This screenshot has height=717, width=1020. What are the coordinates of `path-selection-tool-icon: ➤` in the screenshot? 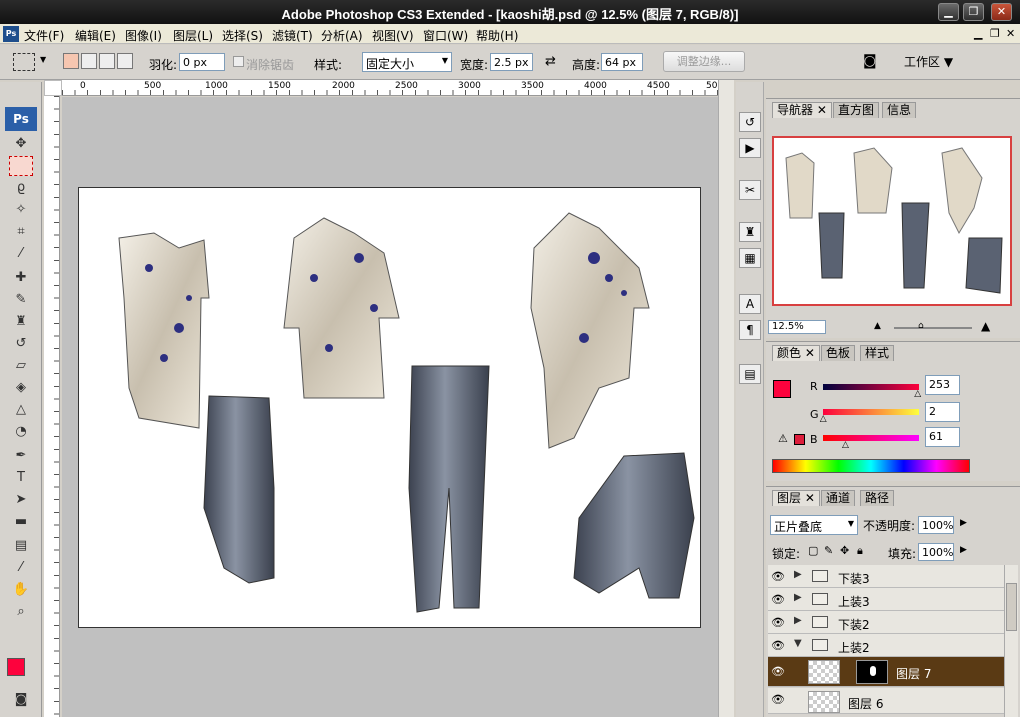 It's located at (21, 500).